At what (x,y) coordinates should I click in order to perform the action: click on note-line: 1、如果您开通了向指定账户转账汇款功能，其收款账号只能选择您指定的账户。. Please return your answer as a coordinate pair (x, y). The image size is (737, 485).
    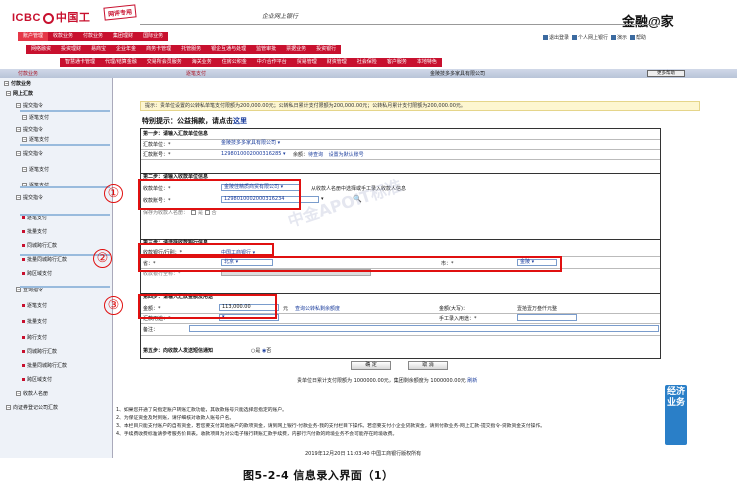
    Looking at the image, I should click on (201, 410).